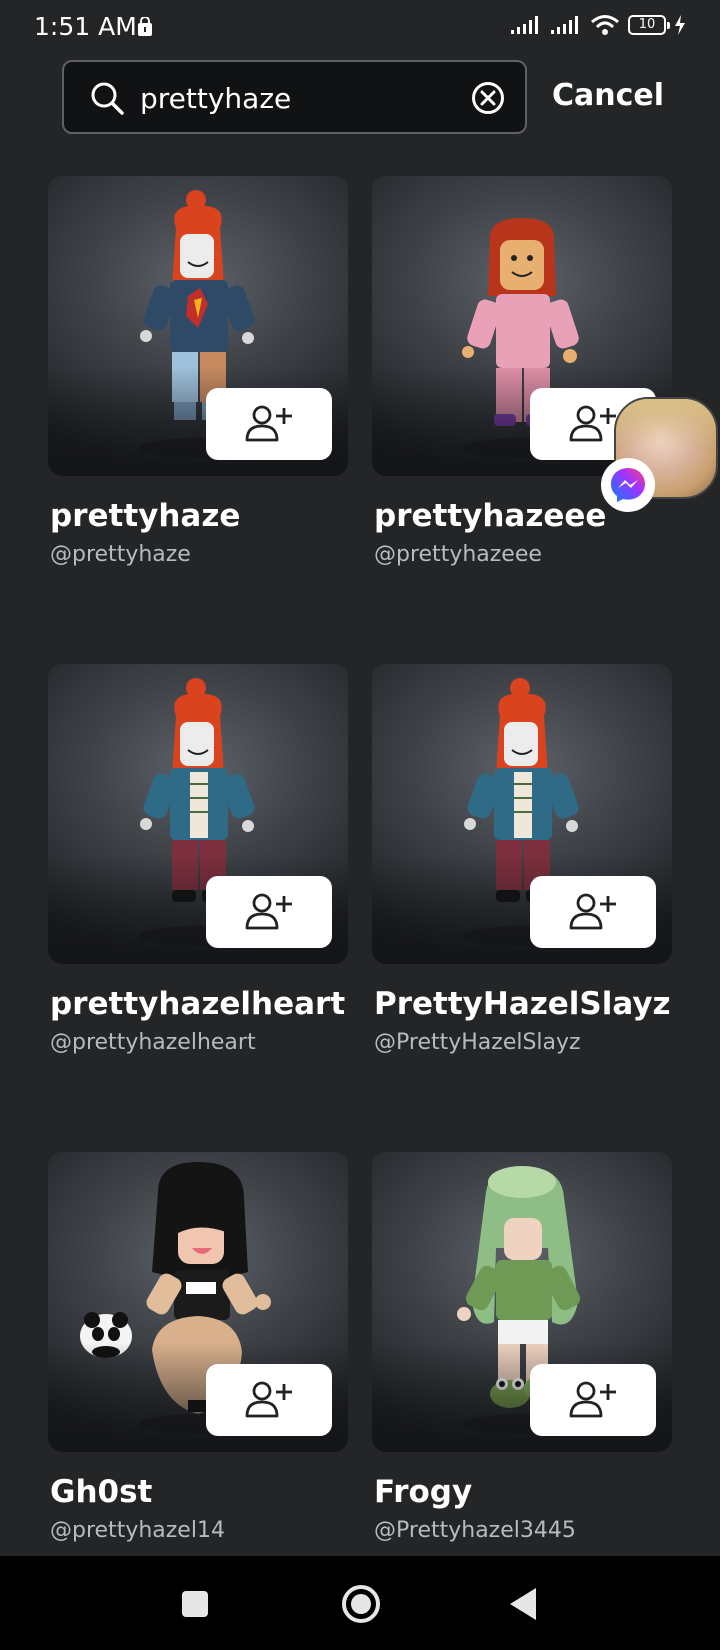 The width and height of the screenshot is (720, 1650). I want to click on messenger-icon, so click(628, 485).